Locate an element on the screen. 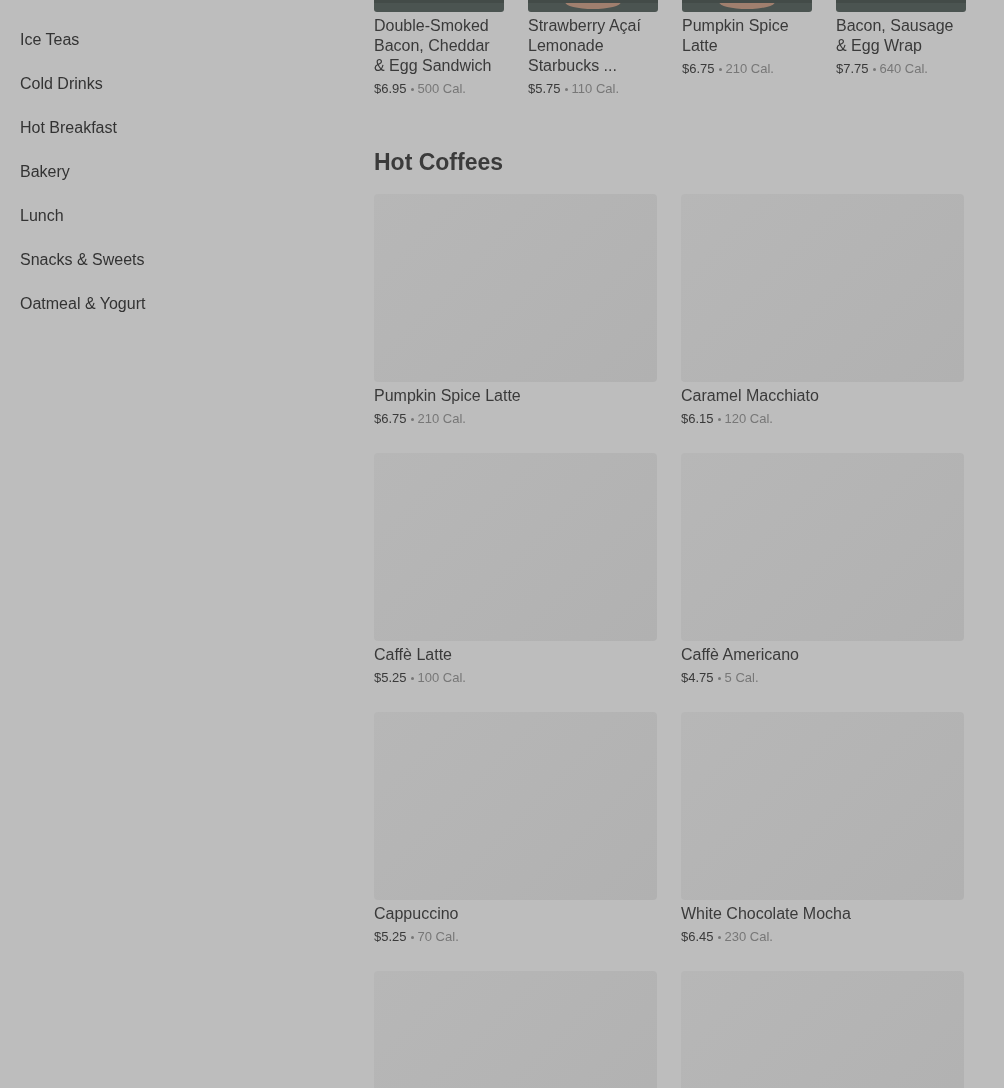 The width and height of the screenshot is (1004, 1088). calories: 70 Cal. is located at coordinates (438, 937).